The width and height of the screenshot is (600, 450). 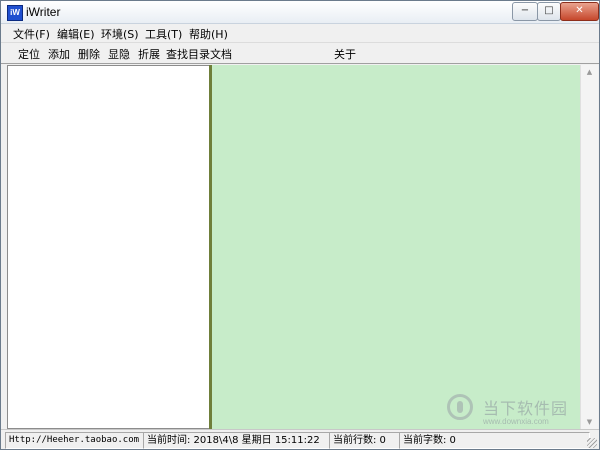 What do you see at coordinates (208, 34) in the screenshot?
I see `menu-help: 帮助(H)` at bounding box center [208, 34].